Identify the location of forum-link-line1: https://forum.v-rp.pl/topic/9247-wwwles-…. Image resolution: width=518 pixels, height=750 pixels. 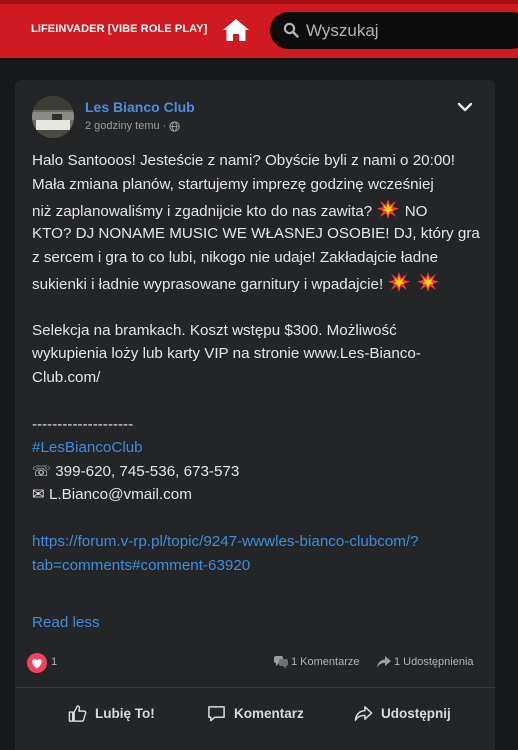
(257, 542).